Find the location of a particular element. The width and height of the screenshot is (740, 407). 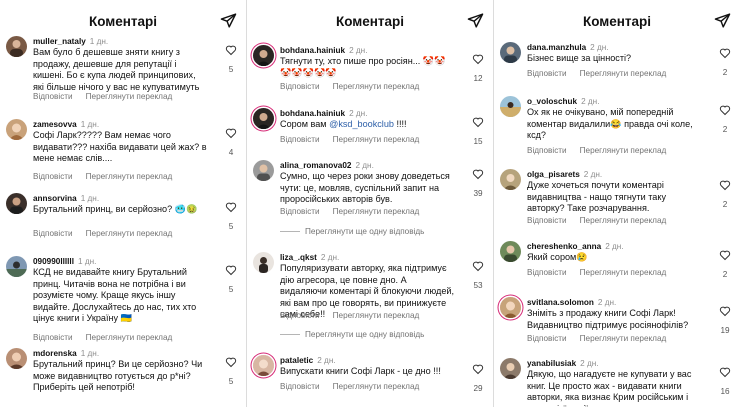

comment-username: chereshenko_anna is located at coordinates (564, 246).